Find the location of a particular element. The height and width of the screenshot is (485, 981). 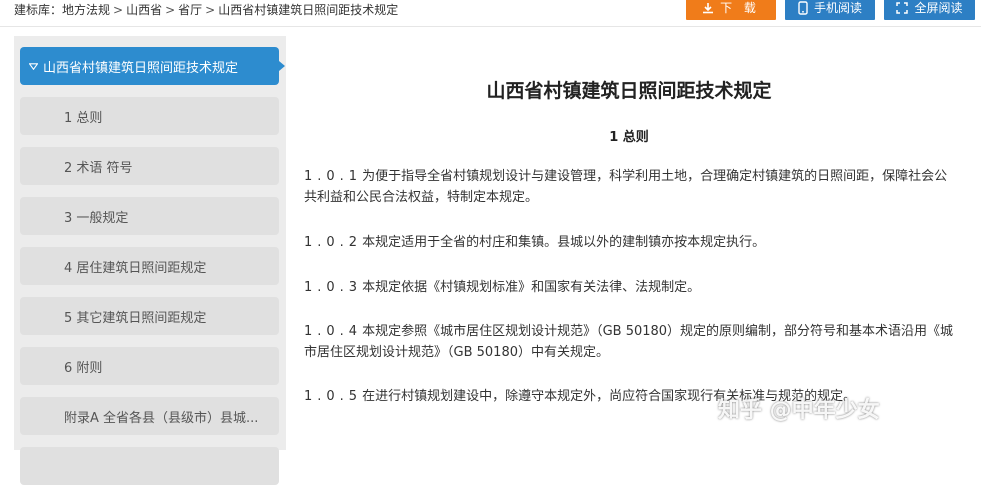

toc-item: 4 居住建筑日照间距规定 is located at coordinates (149, 266).